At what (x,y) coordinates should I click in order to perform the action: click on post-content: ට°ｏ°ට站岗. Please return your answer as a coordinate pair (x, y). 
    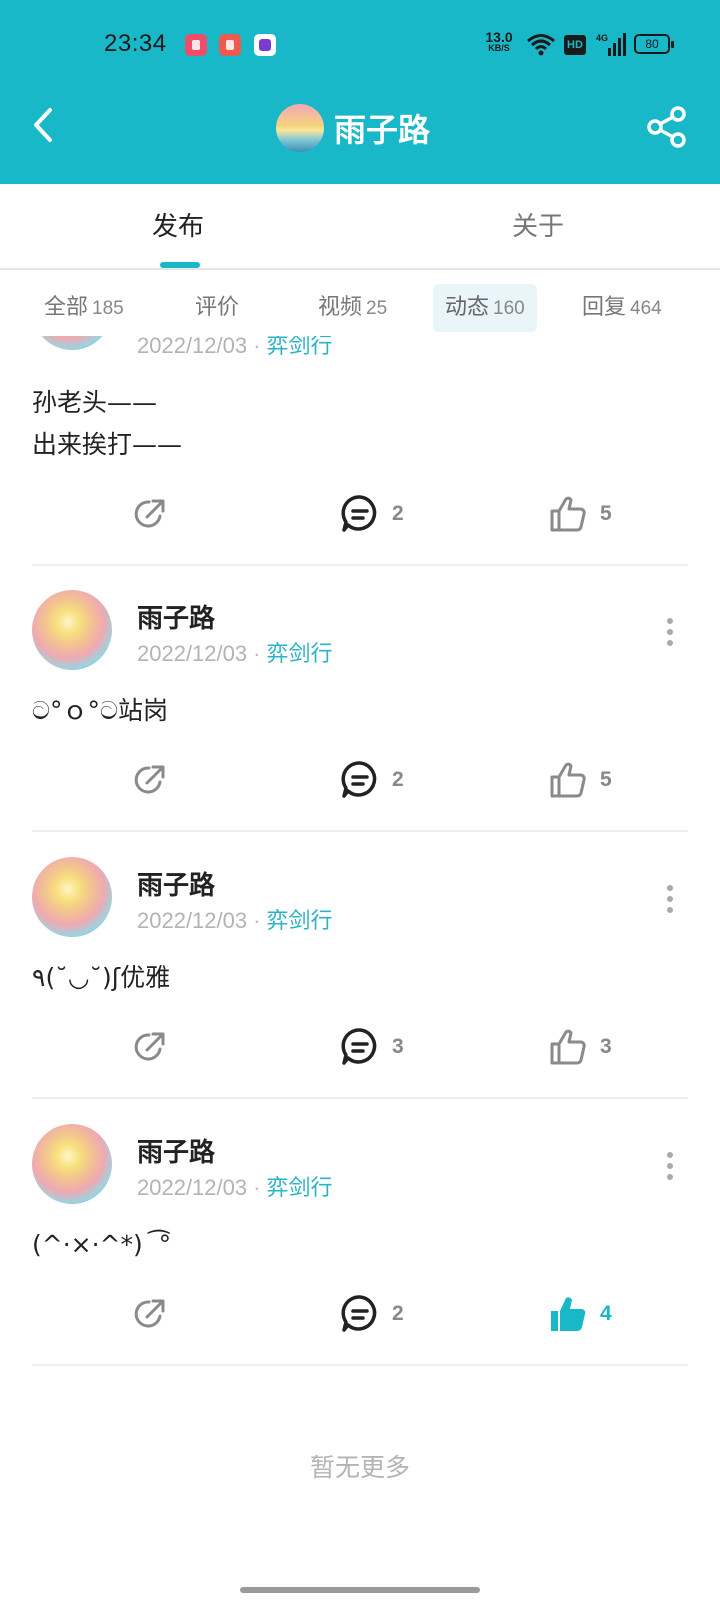
    Looking at the image, I should click on (100, 710).